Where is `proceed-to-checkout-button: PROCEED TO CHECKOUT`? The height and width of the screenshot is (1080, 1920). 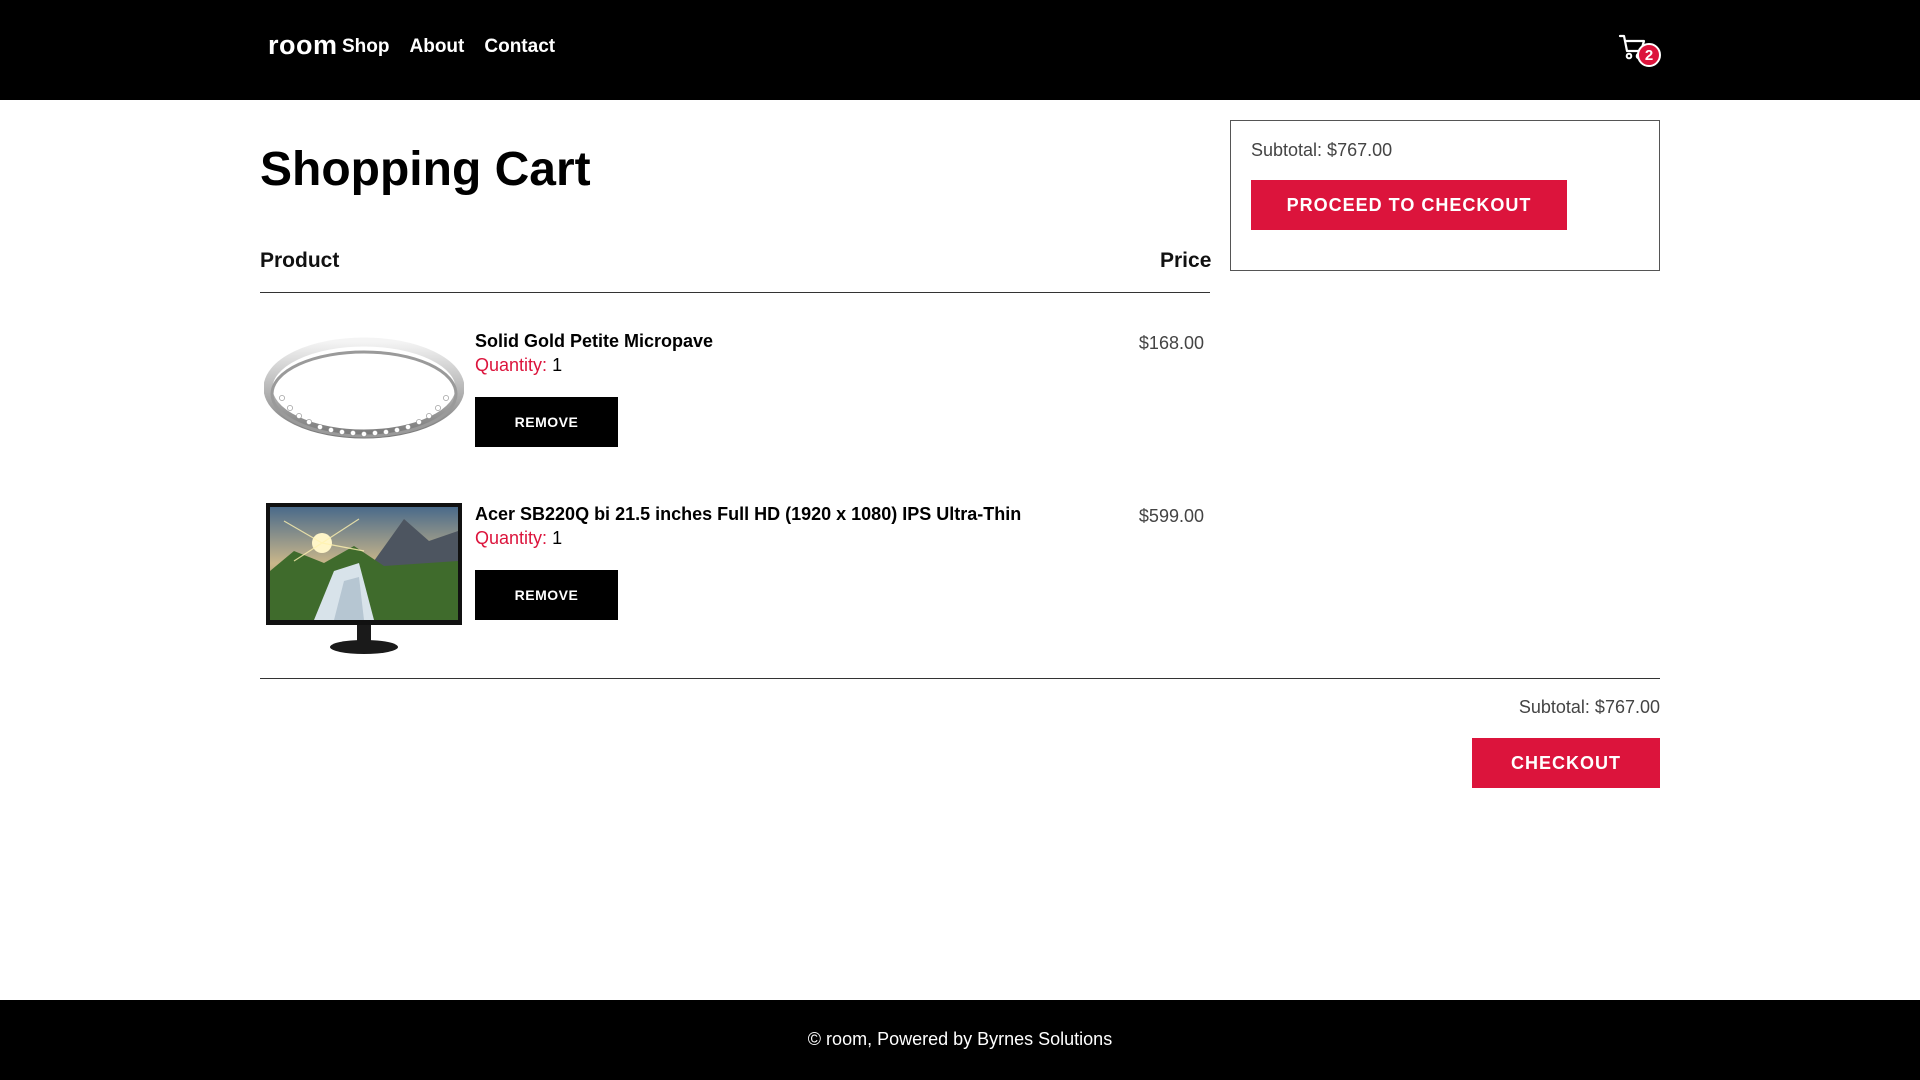 proceed-to-checkout-button: PROCEED TO CHECKOUT is located at coordinates (1409, 205).